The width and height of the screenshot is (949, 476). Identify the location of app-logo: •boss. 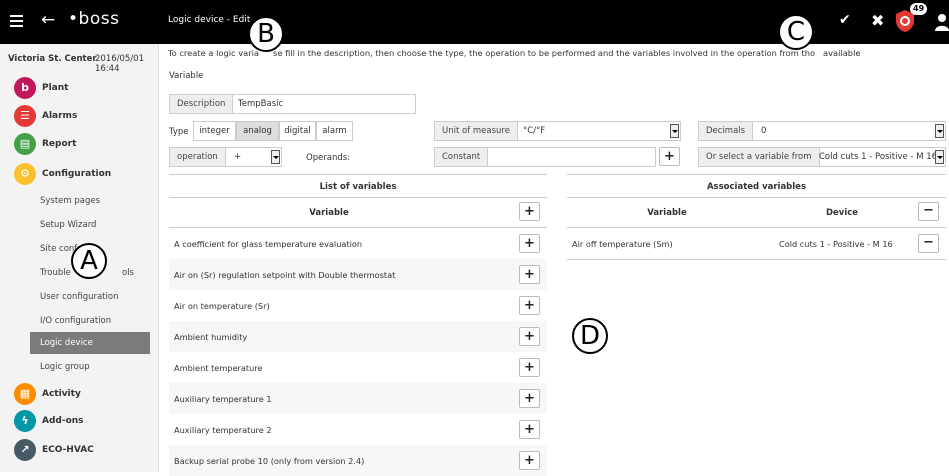
(94, 19).